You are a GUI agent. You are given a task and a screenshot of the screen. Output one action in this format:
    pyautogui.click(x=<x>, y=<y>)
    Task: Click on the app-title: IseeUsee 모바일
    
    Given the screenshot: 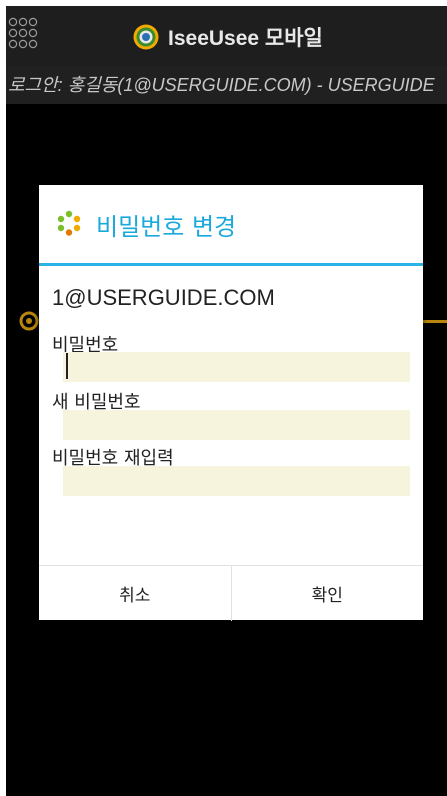 What is the action you would take?
    pyautogui.click(x=245, y=38)
    